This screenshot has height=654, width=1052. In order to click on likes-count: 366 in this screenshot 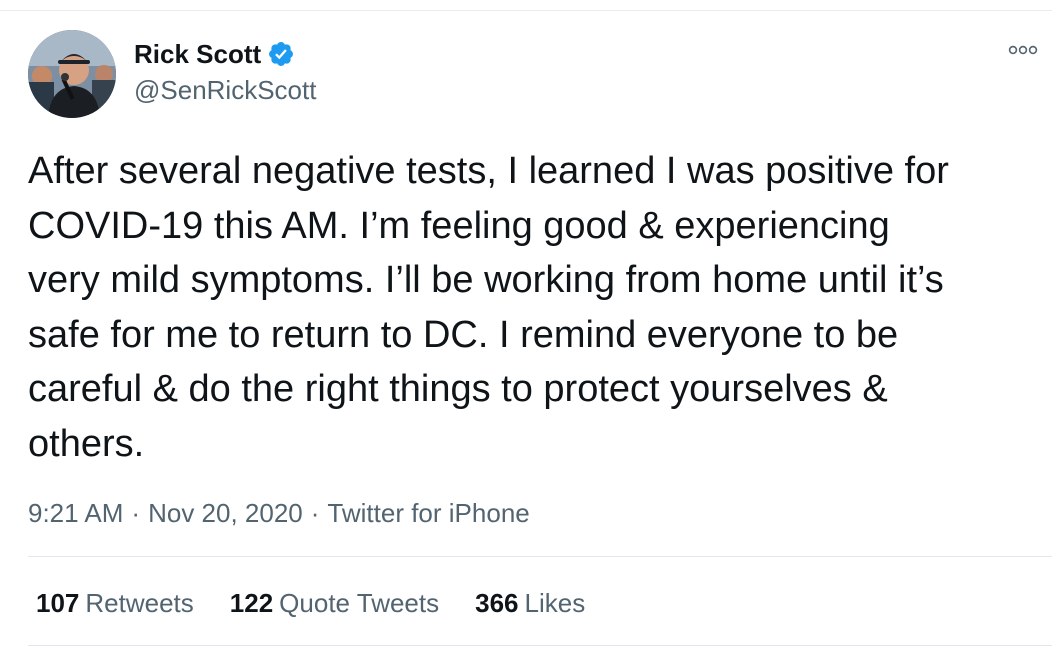, I will do `click(497, 603)`.